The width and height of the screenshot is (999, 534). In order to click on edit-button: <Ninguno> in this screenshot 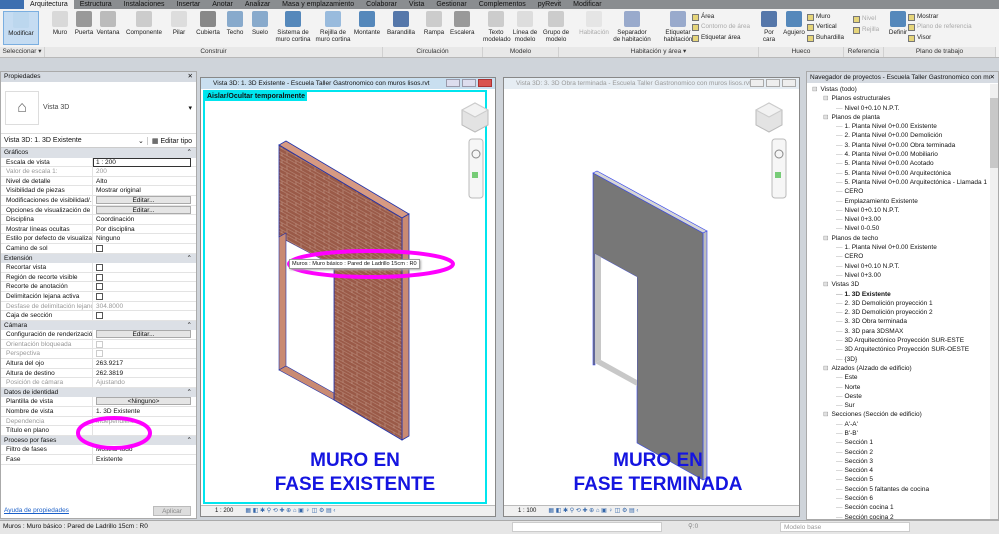, I will do `click(143, 401)`.